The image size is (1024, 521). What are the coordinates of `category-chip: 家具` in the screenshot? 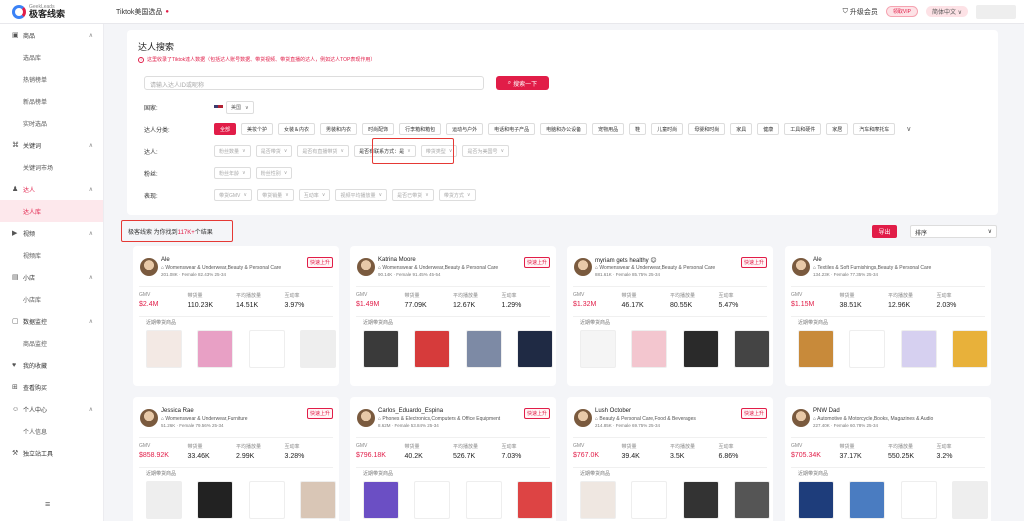 It's located at (741, 129).